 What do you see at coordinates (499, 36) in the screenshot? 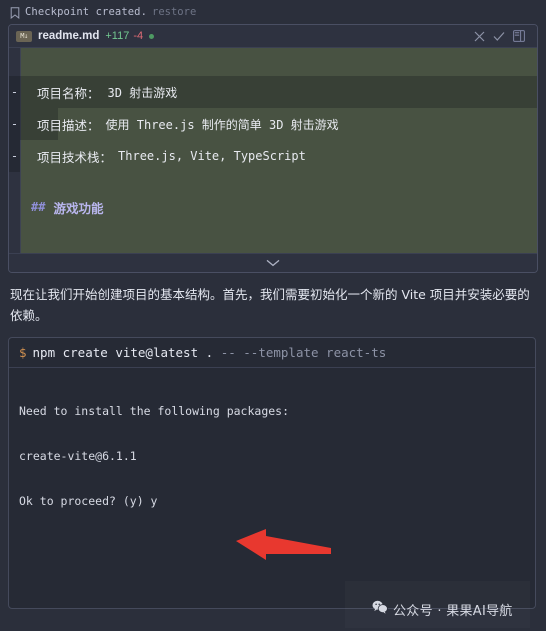
I see `accept-icon` at bounding box center [499, 36].